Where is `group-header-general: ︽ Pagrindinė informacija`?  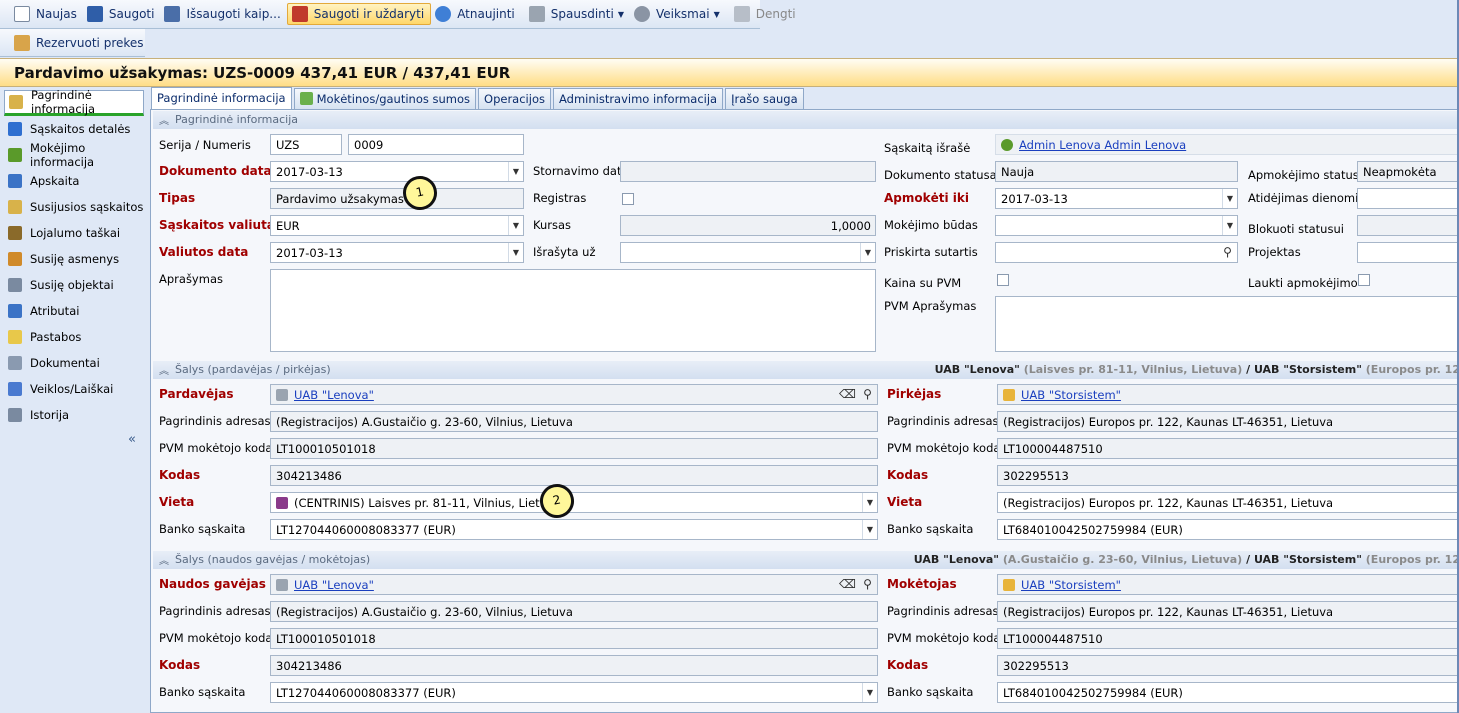
group-header-general: ︽ Pagrindinė informacija is located at coordinates (806, 120).